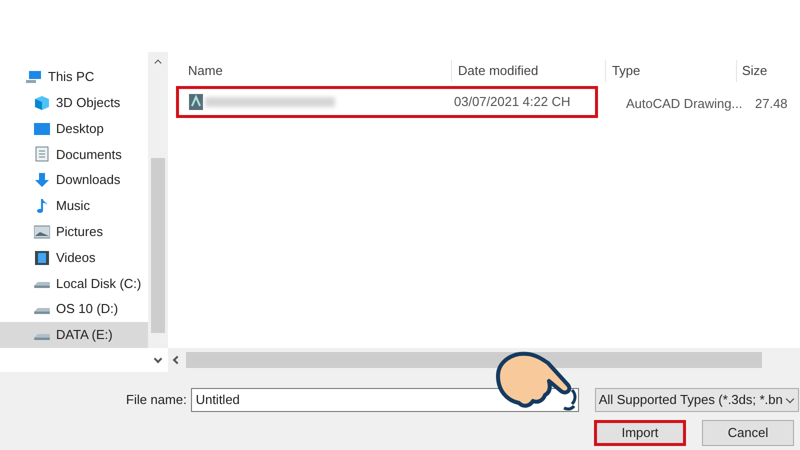 This screenshot has width=800, height=450. Describe the element at coordinates (42, 102) in the screenshot. I see `cube-icon` at that location.